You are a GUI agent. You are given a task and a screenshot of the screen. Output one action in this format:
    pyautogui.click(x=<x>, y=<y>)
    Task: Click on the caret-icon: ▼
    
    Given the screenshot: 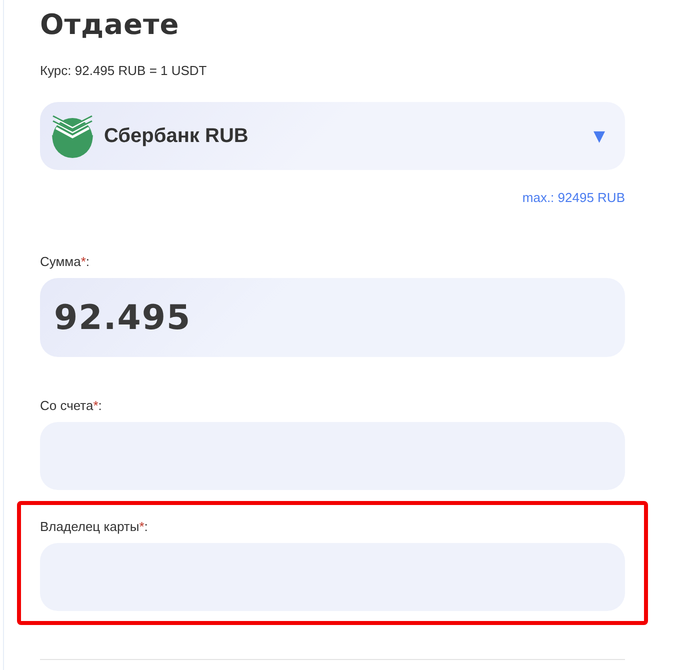 What is the action you would take?
    pyautogui.click(x=599, y=136)
    